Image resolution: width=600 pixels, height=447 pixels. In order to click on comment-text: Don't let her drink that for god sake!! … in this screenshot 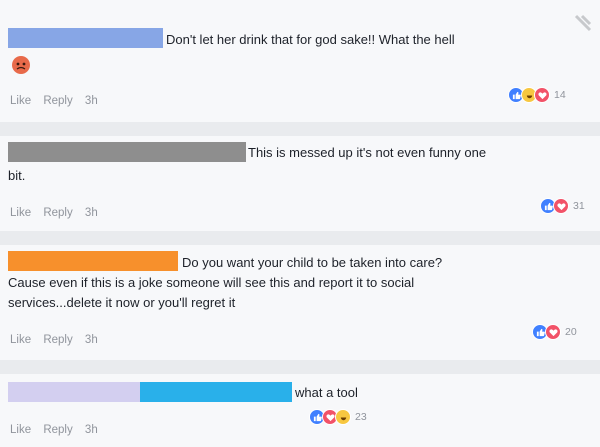, I will do `click(310, 39)`.